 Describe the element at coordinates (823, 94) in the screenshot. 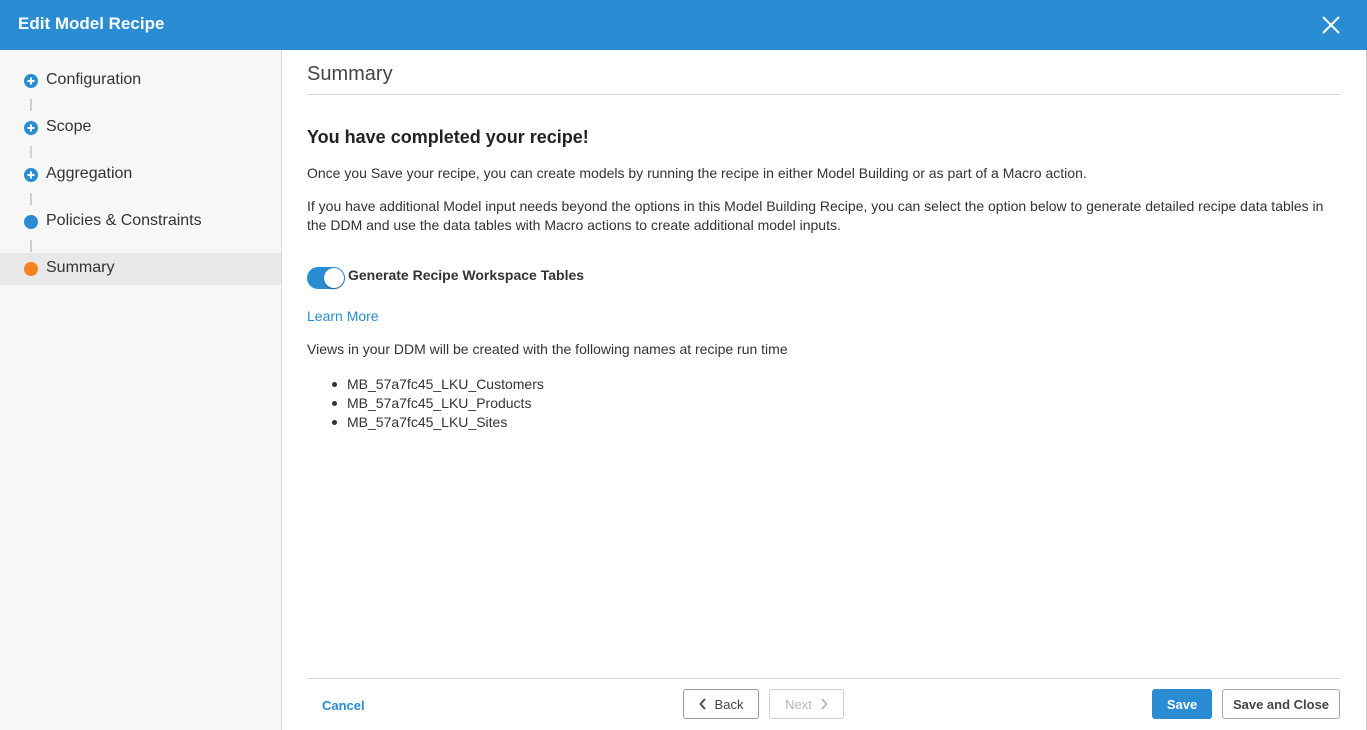

I see `divider` at that location.